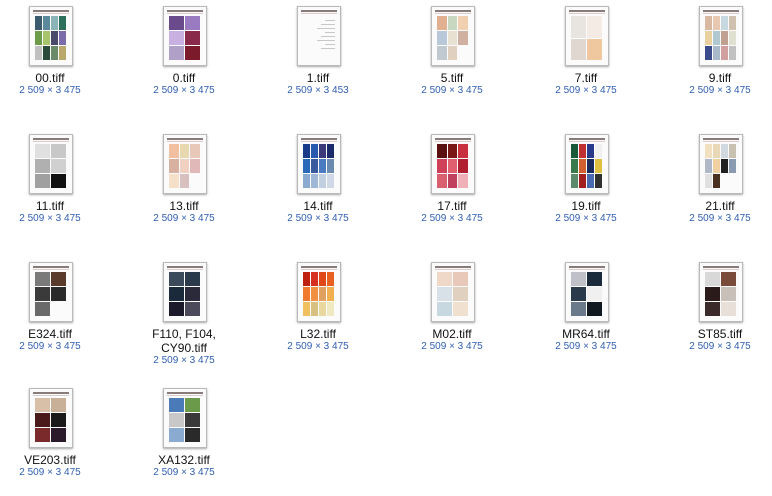  Describe the element at coordinates (318, 334) in the screenshot. I see `file-name-label: L32.tiff` at that location.